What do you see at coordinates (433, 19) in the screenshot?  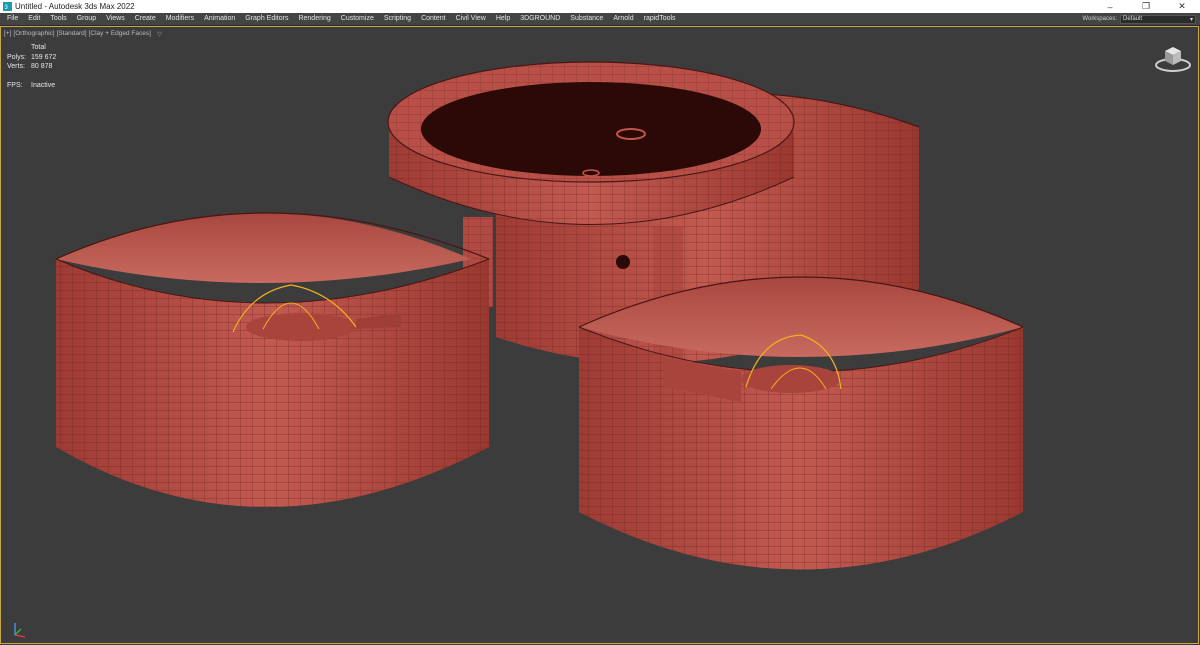 I see `menu-content: Content` at bounding box center [433, 19].